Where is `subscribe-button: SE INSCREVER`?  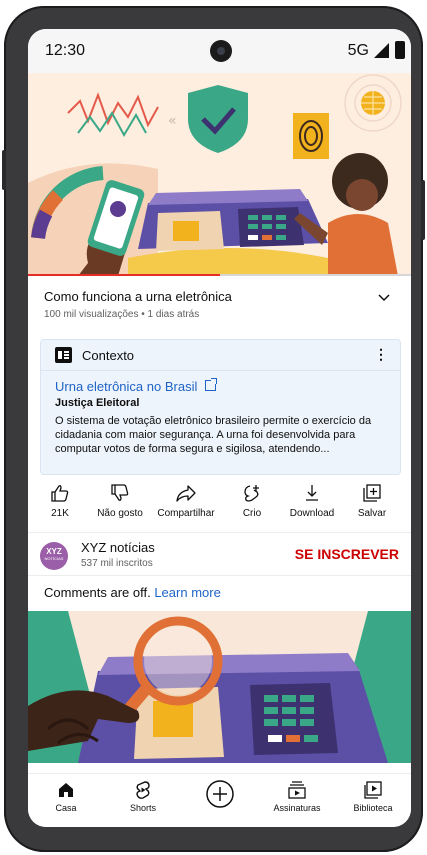 subscribe-button: SE INSCREVER is located at coordinates (347, 554).